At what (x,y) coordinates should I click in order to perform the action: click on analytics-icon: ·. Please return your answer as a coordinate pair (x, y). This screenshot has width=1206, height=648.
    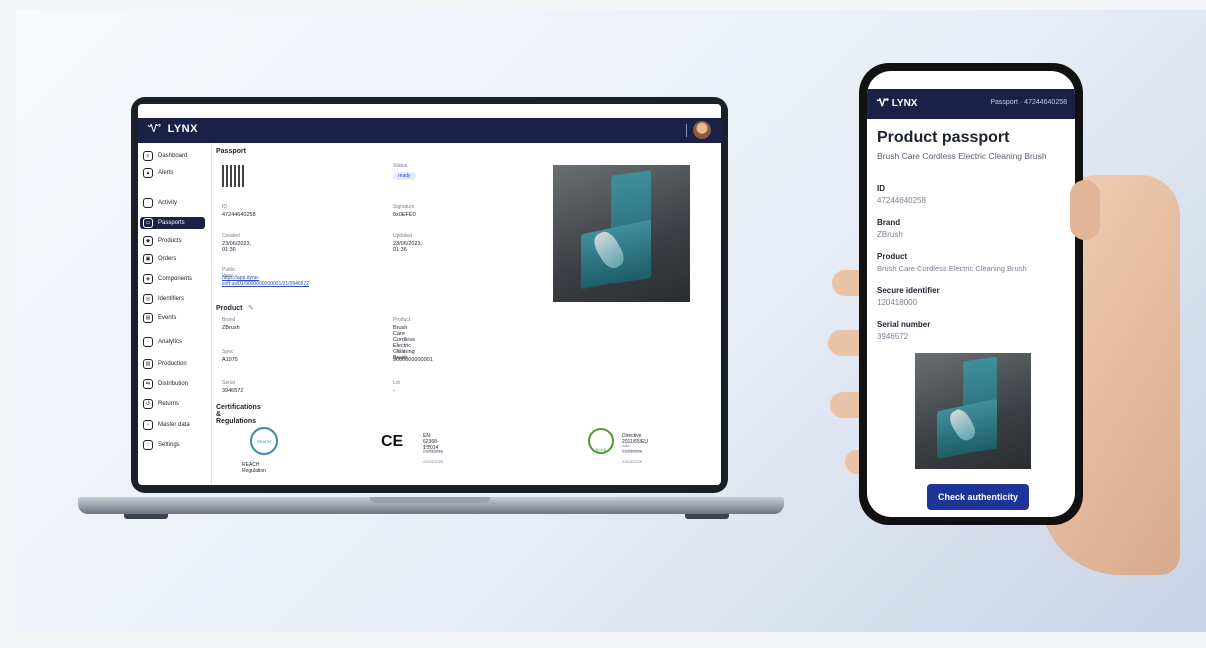
    Looking at the image, I should click on (148, 342).